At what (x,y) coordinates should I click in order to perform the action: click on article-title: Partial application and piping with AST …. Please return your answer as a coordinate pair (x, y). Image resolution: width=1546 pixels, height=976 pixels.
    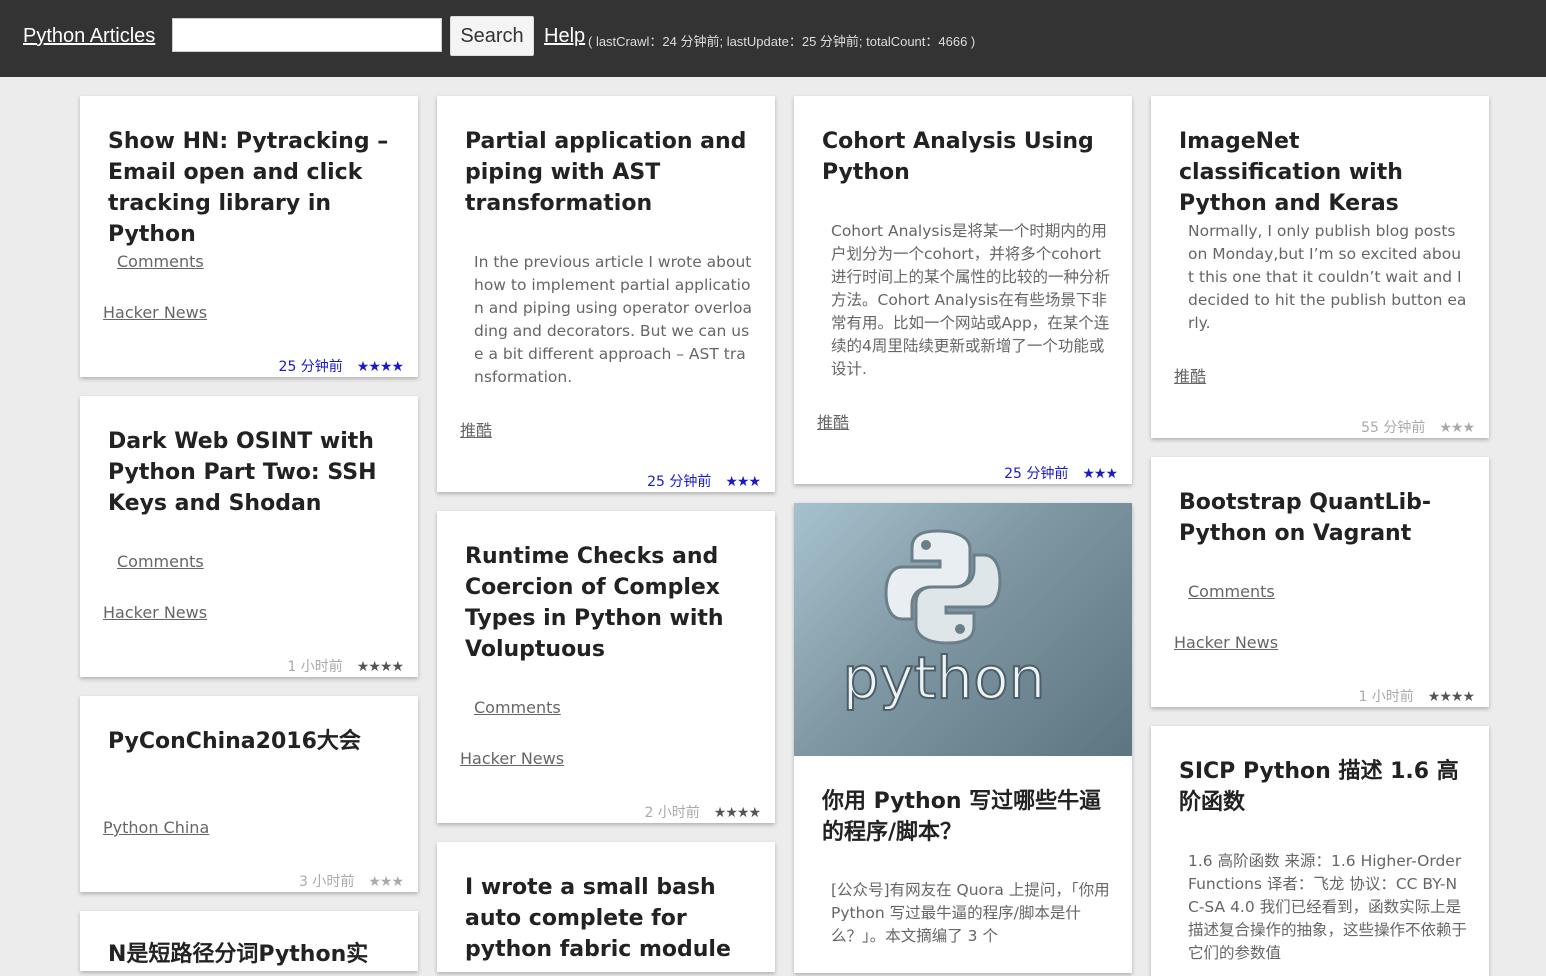
    Looking at the image, I should click on (608, 172).